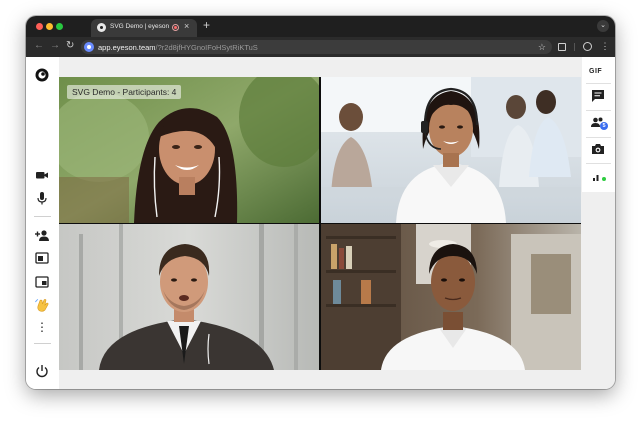 The height and width of the screenshot is (423, 640). I want to click on url-host: app.eyeson.team, so click(127, 47).